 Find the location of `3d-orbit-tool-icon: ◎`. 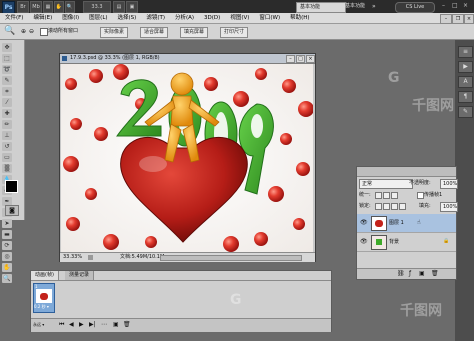

3d-orbit-tool-icon: ◎ is located at coordinates (7, 256).